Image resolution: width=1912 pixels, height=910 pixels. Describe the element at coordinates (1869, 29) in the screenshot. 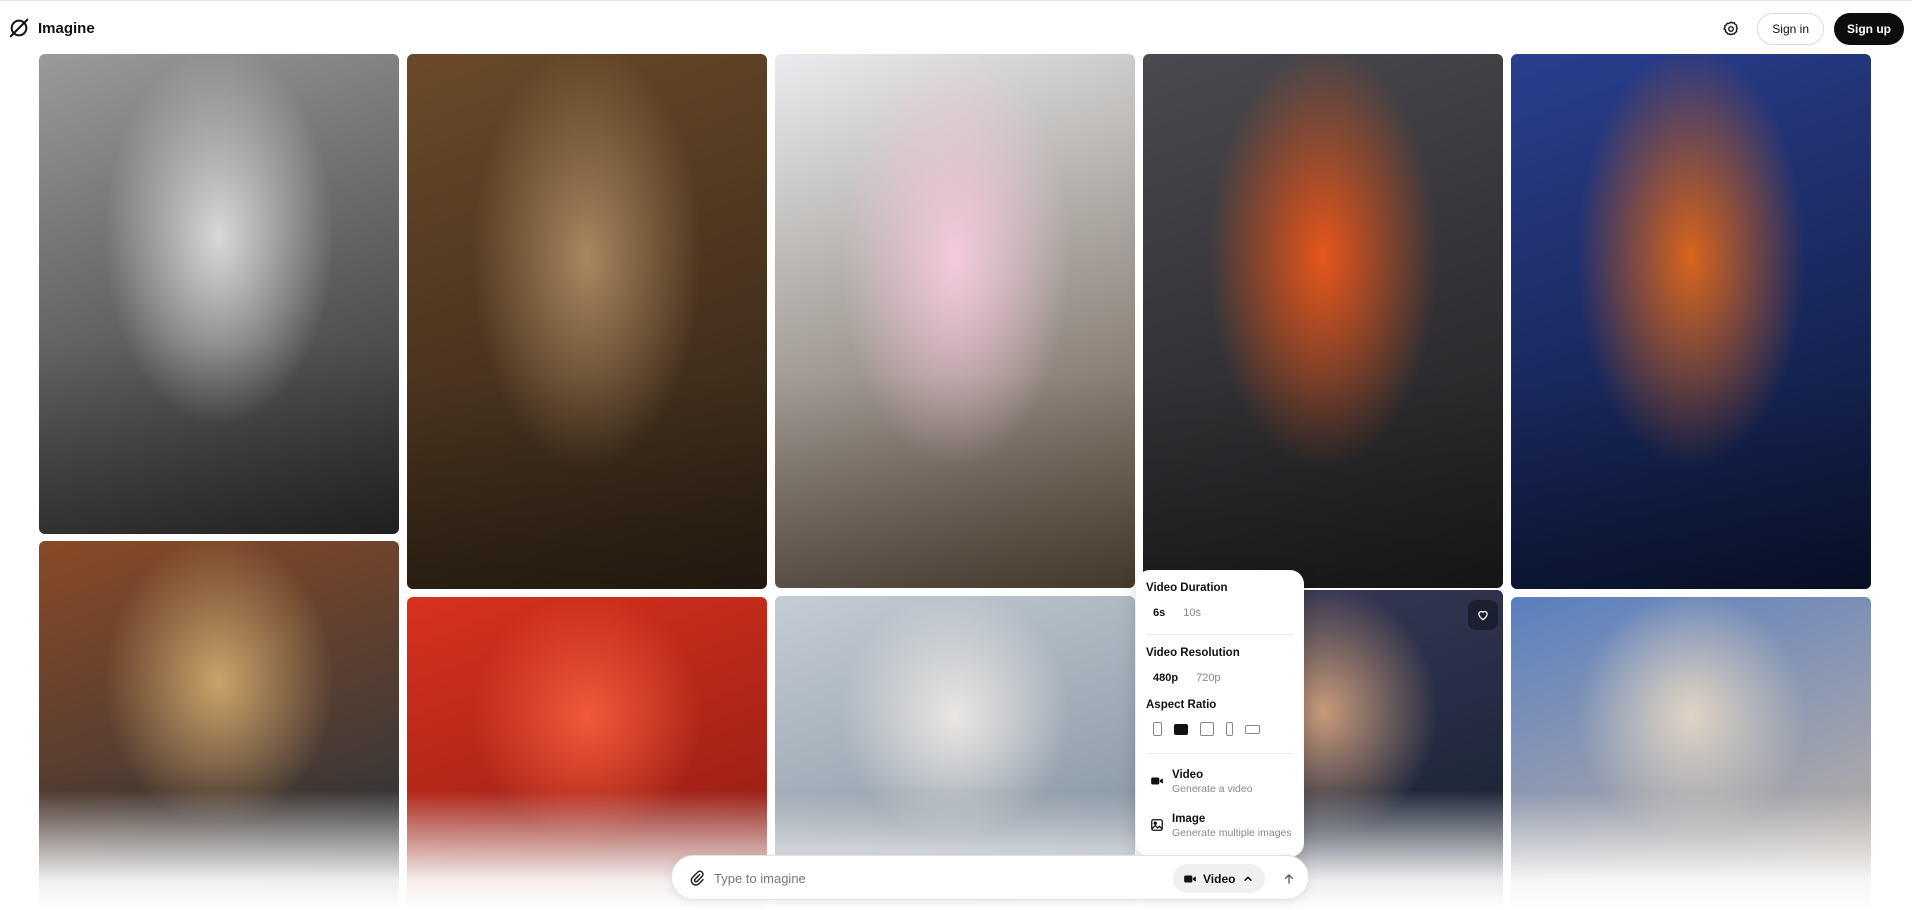

I see `sign-up-button: Sign up` at that location.